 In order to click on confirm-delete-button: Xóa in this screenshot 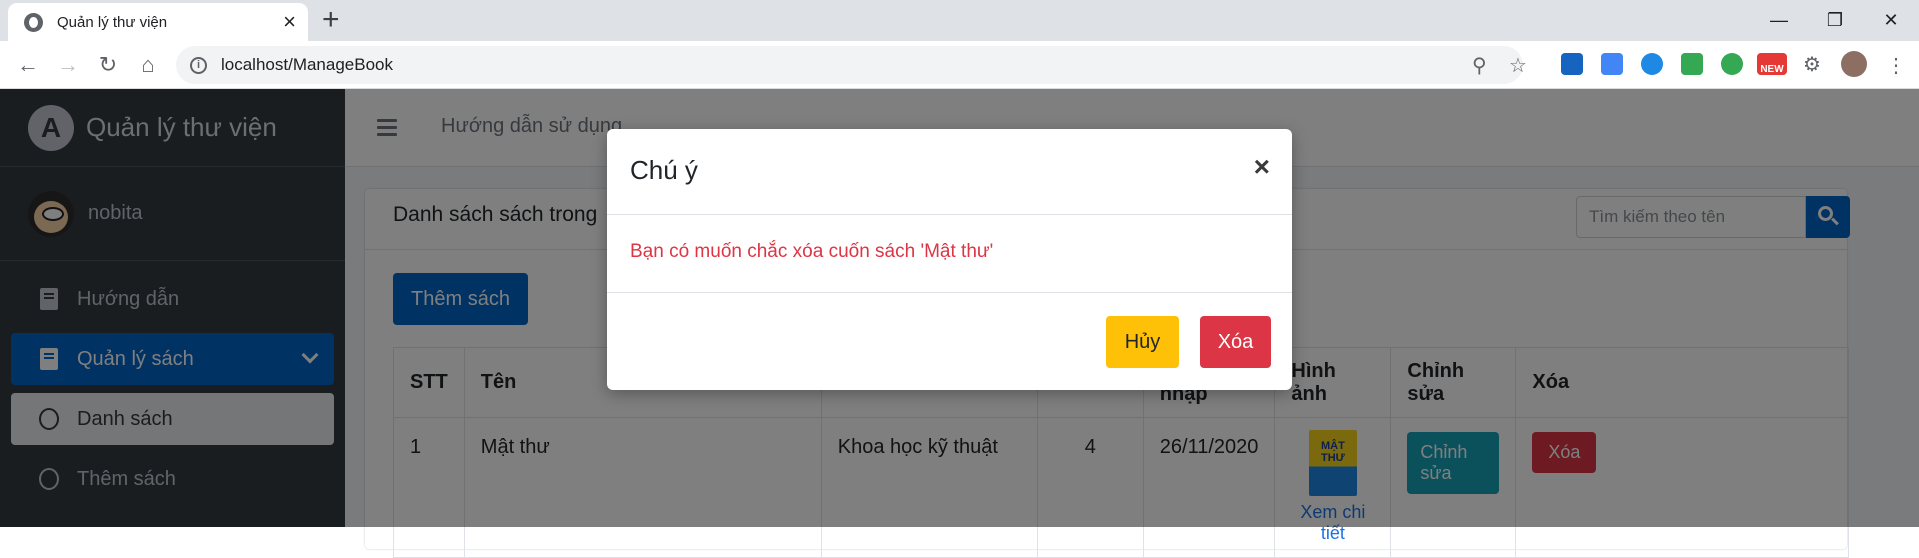, I will do `click(1235, 342)`.